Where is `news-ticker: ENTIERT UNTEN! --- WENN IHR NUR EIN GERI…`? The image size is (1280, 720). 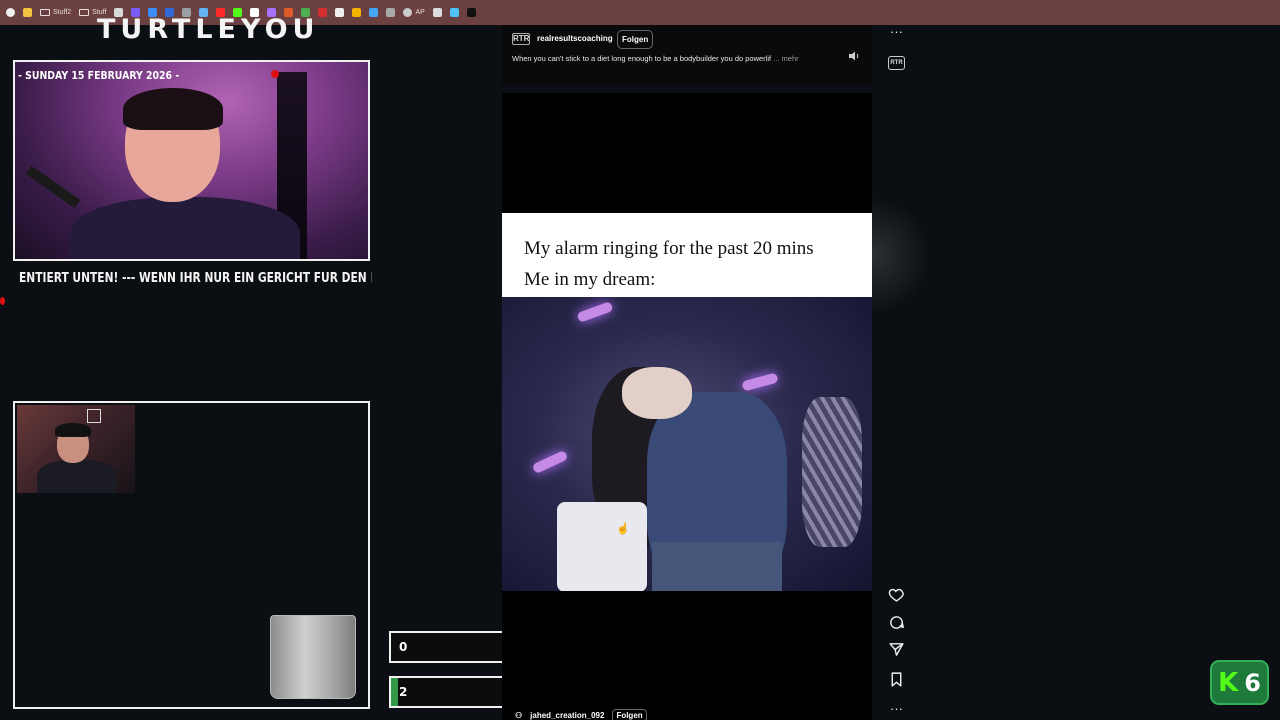
news-ticker: ENTIERT UNTEN! --- WENN IHR NUR EIN GERI… is located at coordinates (195, 278).